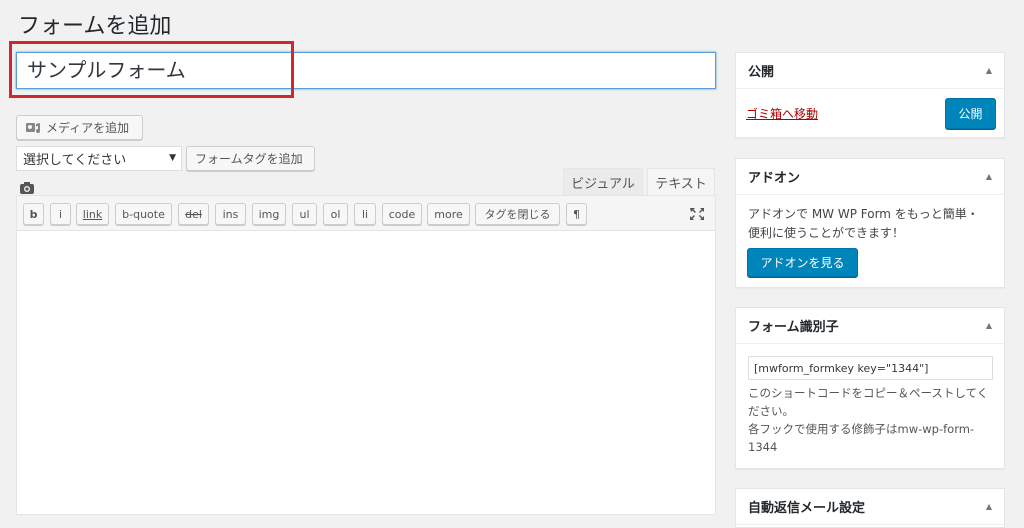 The width and height of the screenshot is (1024, 528). I want to click on publish-box-title: 公開, so click(761, 72).